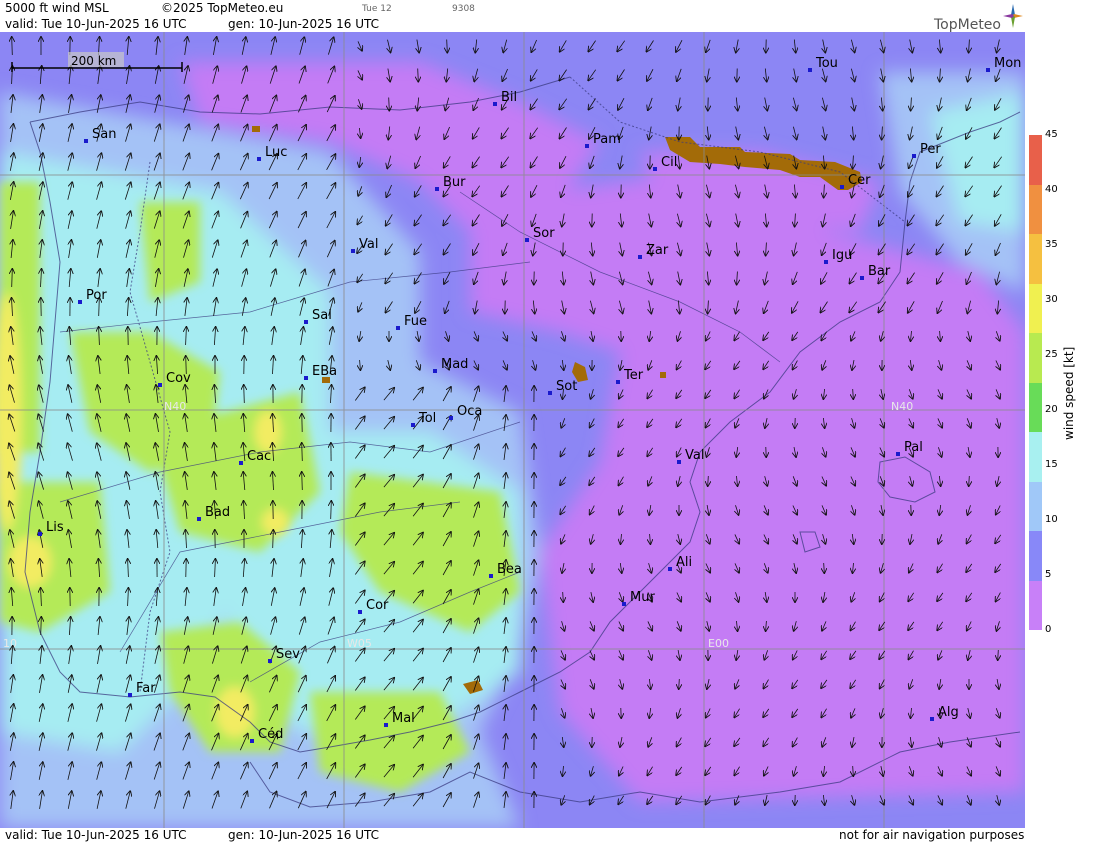 Image resolution: width=1117 pixels, height=843 pixels. What do you see at coordinates (469, 411) in the screenshot?
I see `city-label: Oca` at bounding box center [469, 411].